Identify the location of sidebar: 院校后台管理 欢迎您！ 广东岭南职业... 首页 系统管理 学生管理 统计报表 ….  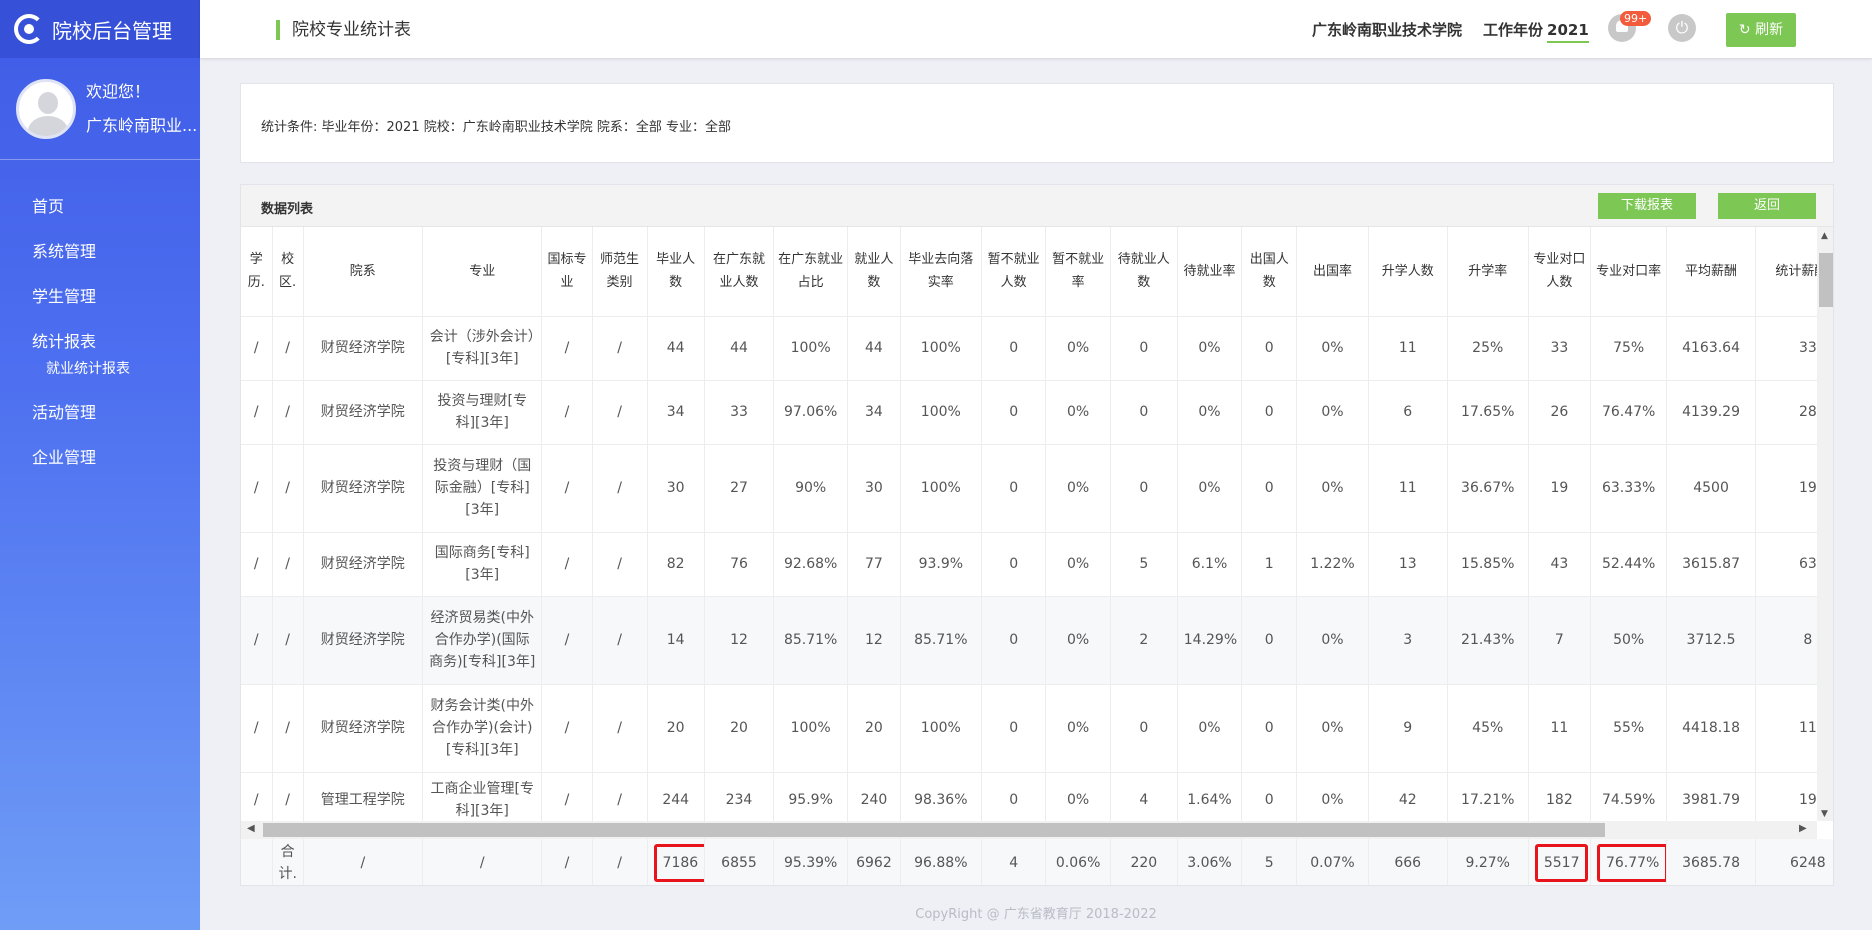
(100, 465).